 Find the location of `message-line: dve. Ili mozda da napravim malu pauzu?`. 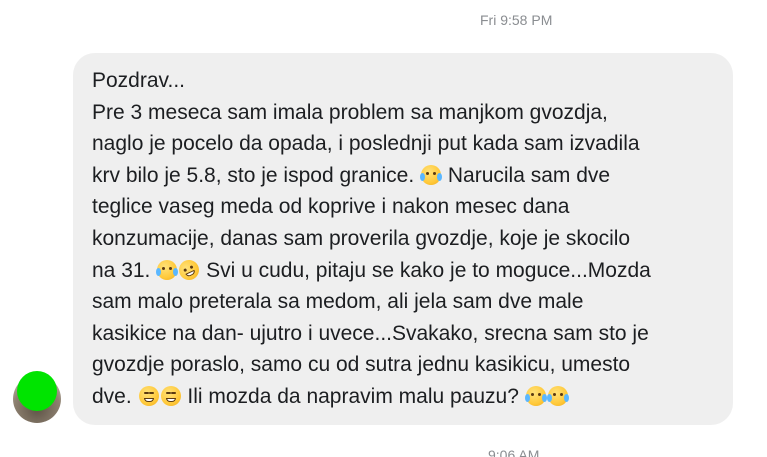

message-line: dve. Ili mozda da napravim malu pauzu? is located at coordinates (405, 397).